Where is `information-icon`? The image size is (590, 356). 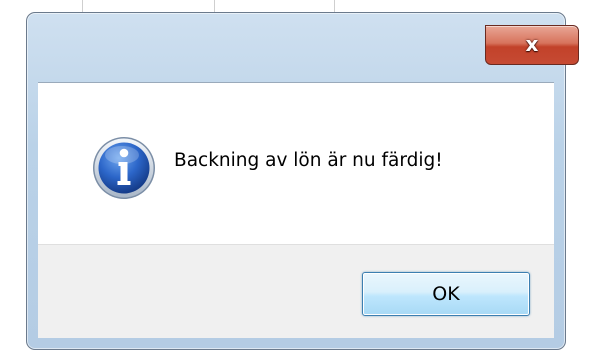 information-icon is located at coordinates (124, 168).